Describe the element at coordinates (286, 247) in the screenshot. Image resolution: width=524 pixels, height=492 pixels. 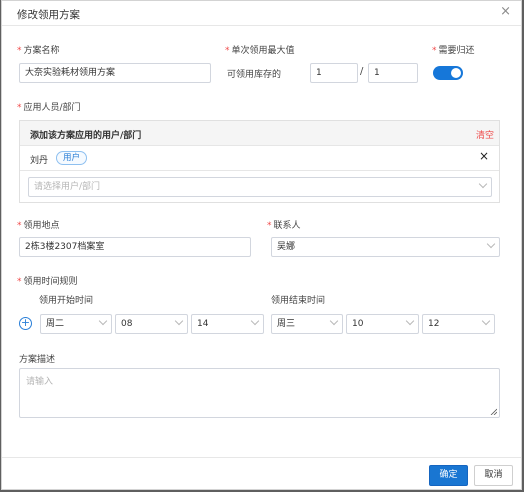
I see `contact-value: 吴娜` at that location.